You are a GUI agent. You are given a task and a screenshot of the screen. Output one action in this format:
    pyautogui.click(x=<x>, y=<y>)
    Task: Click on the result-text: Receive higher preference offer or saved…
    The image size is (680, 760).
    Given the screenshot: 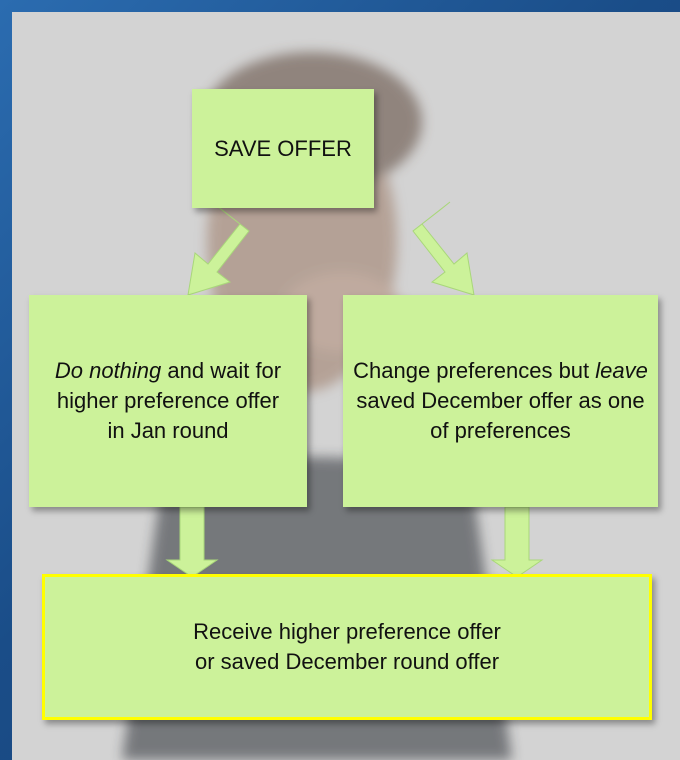 What is the action you would take?
    pyautogui.click(x=347, y=647)
    